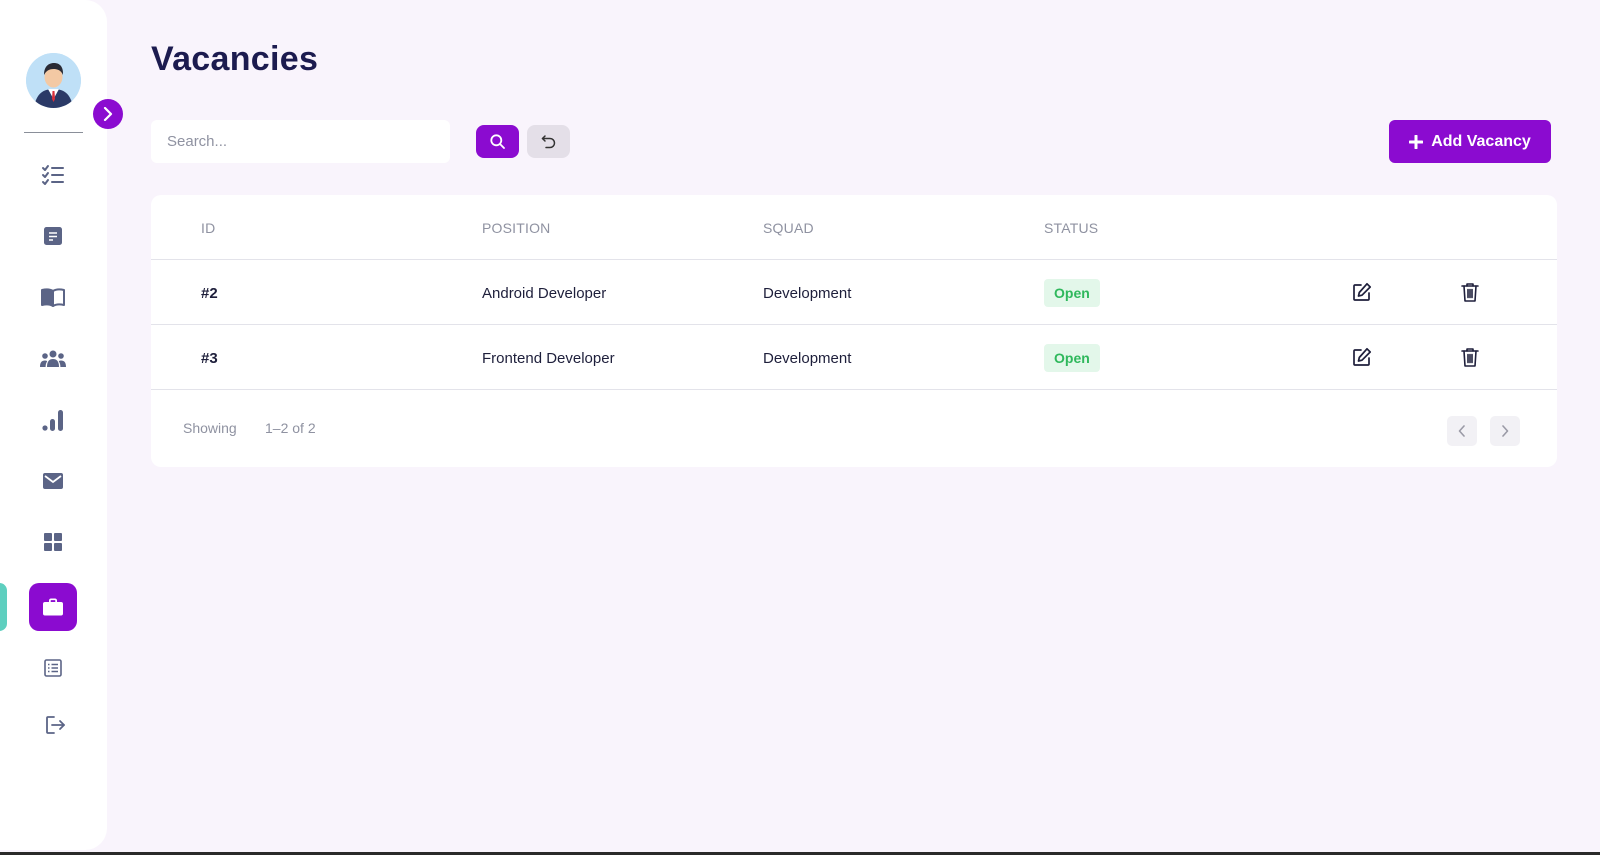 The width and height of the screenshot is (1600, 855). What do you see at coordinates (53, 80) in the screenshot?
I see `user-avatar` at bounding box center [53, 80].